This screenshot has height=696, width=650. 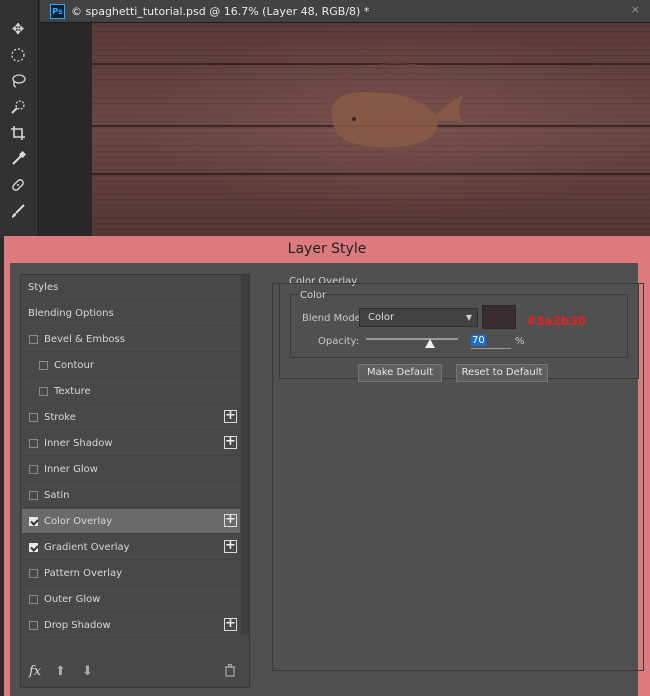 I want to click on fx-icon: fx, so click(x=35, y=671).